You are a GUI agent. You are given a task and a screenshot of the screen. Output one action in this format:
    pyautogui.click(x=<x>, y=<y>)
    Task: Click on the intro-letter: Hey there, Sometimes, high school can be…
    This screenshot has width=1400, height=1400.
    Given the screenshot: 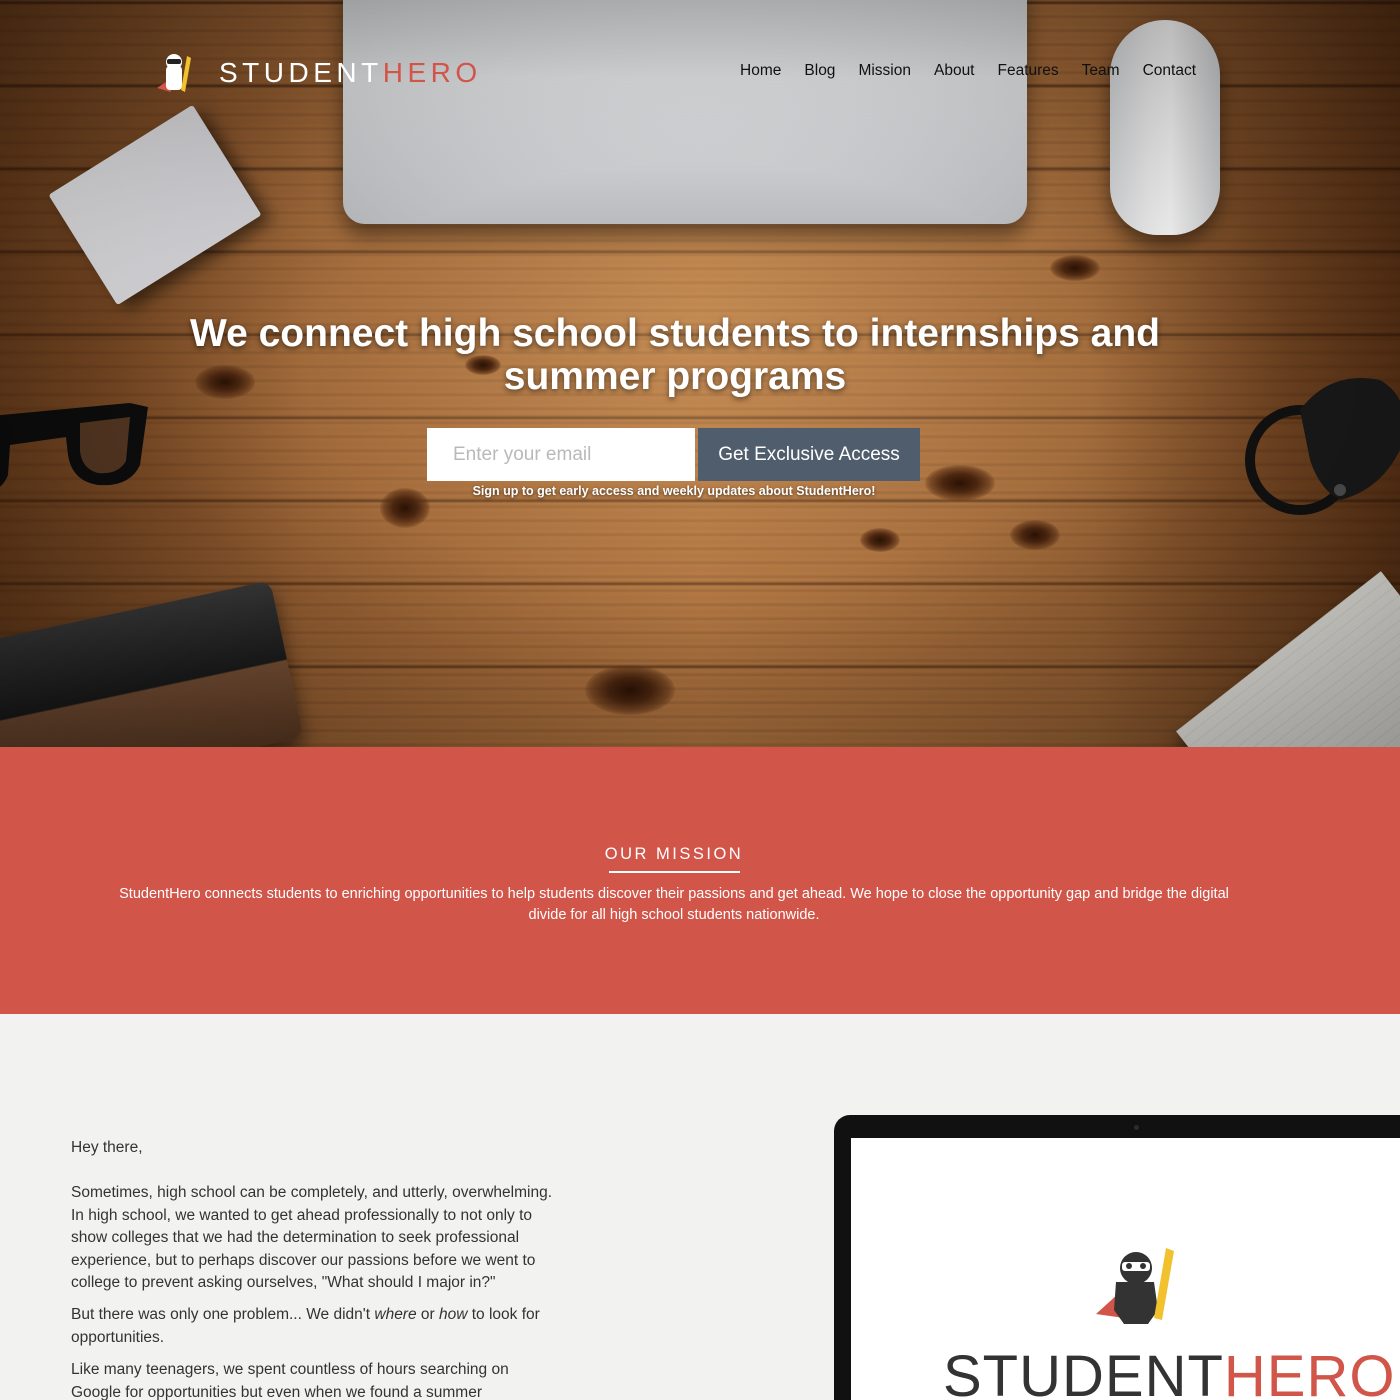 What is the action you would take?
    pyautogui.click(x=313, y=1268)
    